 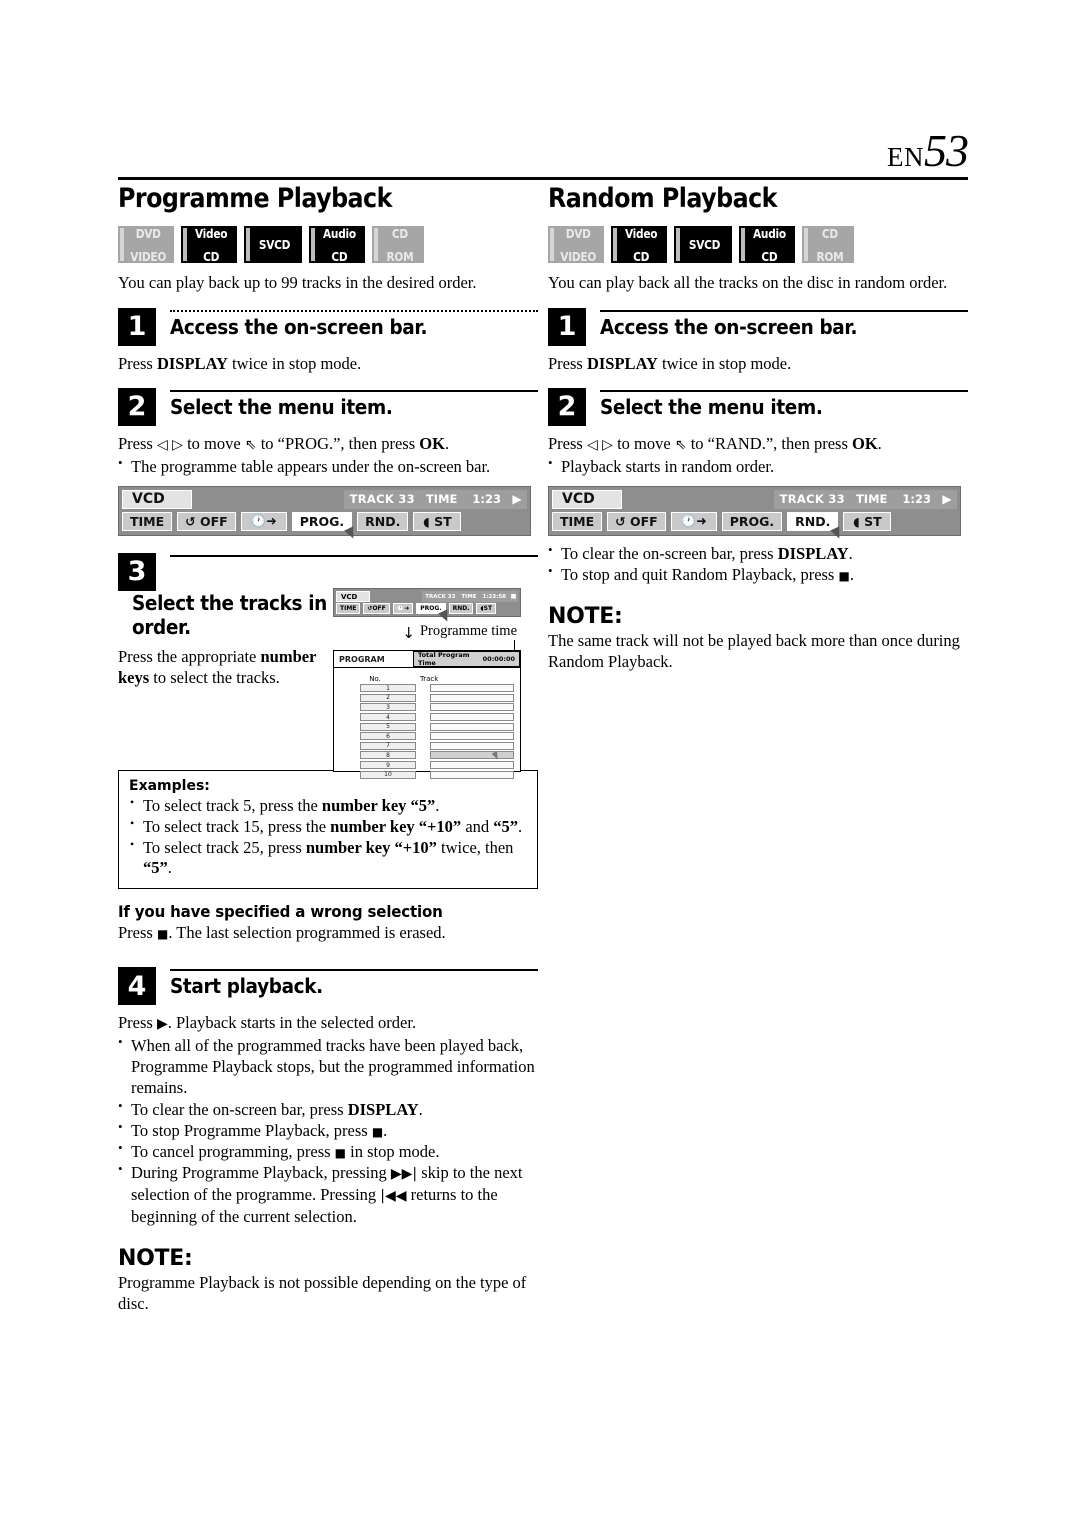 I want to click on note-heading-left: NOTE:, so click(x=155, y=1258).